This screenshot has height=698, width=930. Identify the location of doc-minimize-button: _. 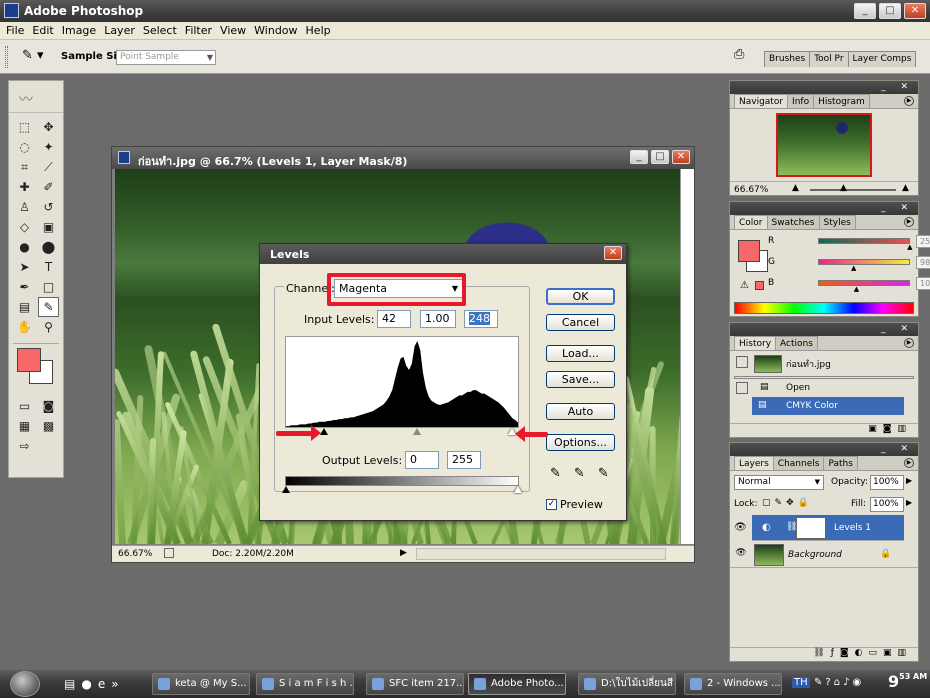
(639, 157).